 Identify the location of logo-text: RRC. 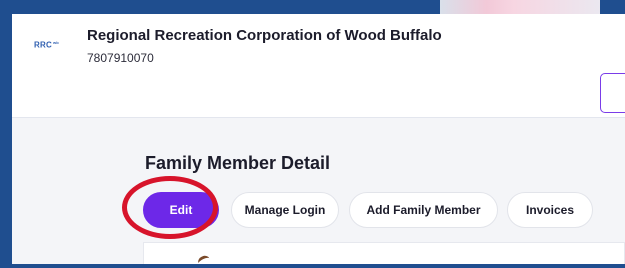
(43, 45).